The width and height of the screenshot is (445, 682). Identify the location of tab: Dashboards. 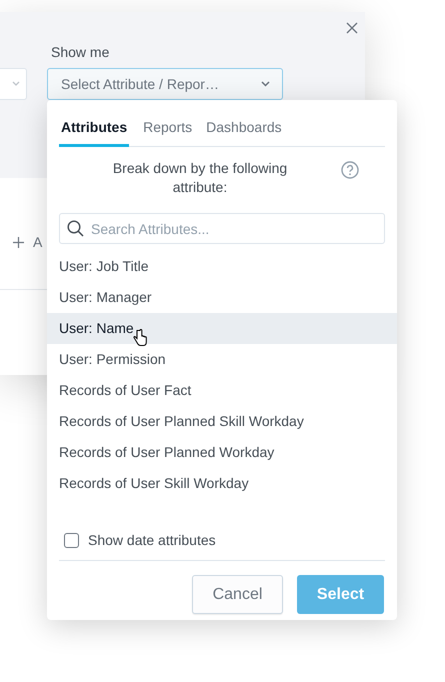
(244, 132).